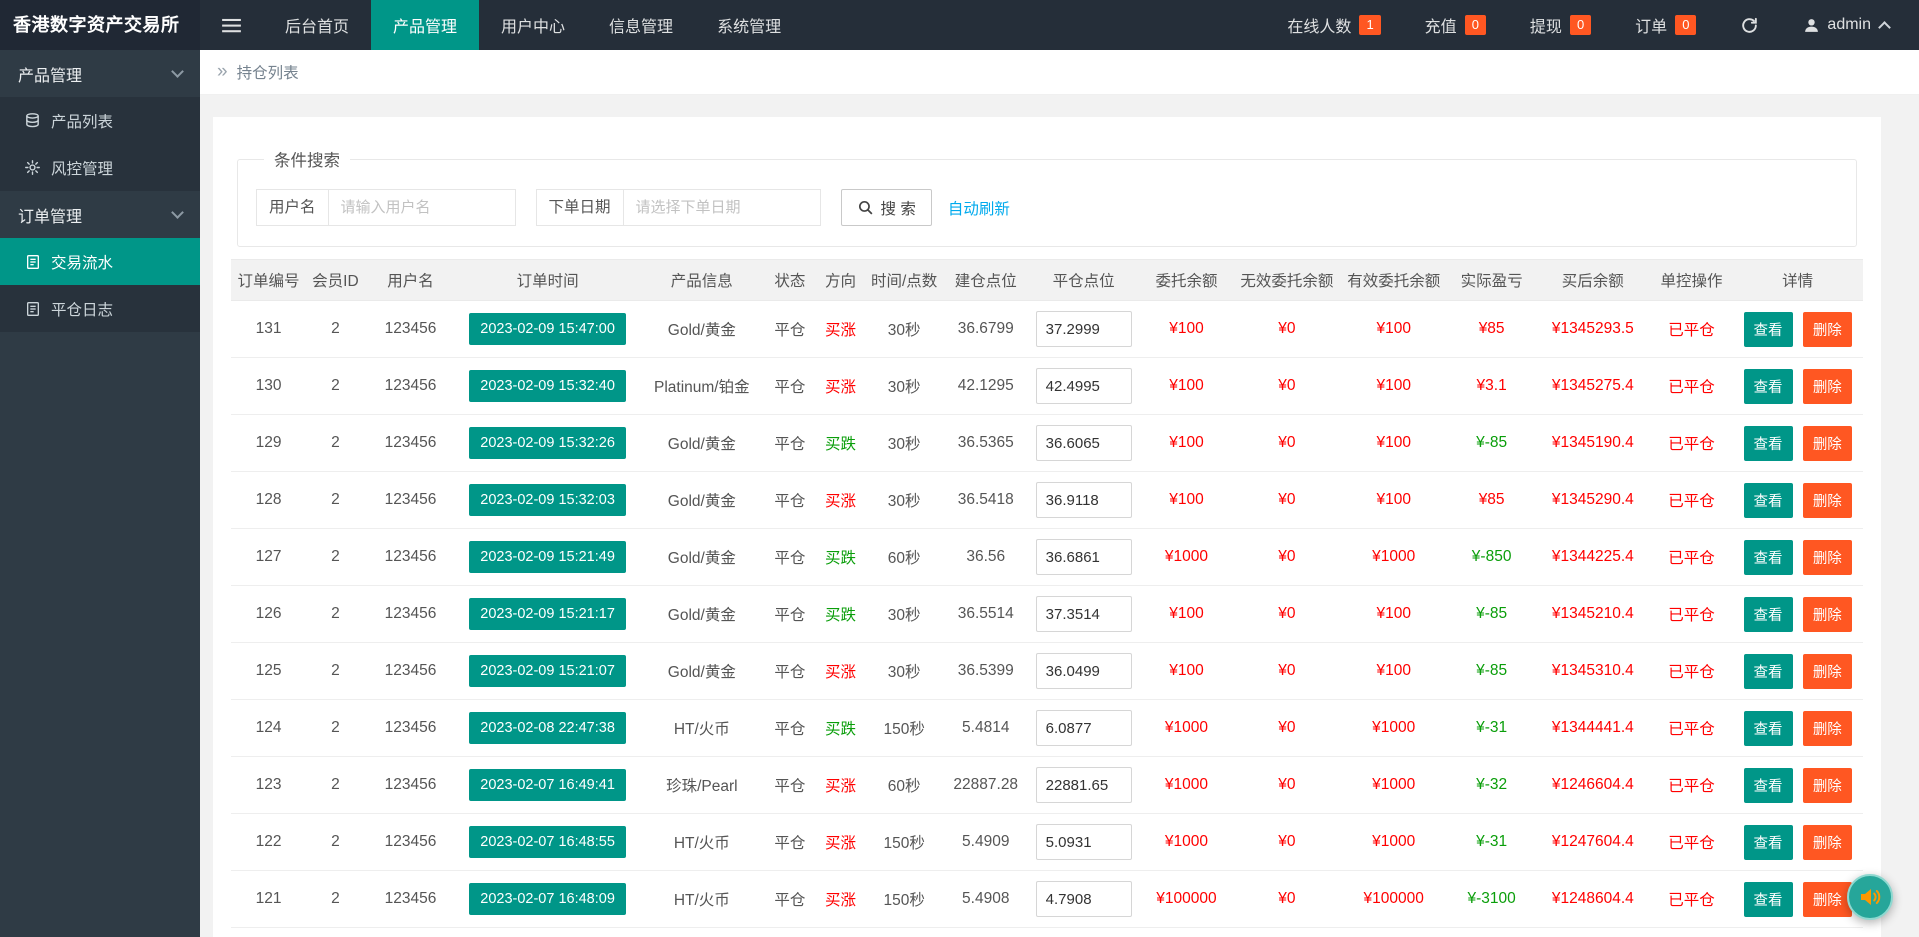  I want to click on sound-toggle-button, so click(1870, 897).